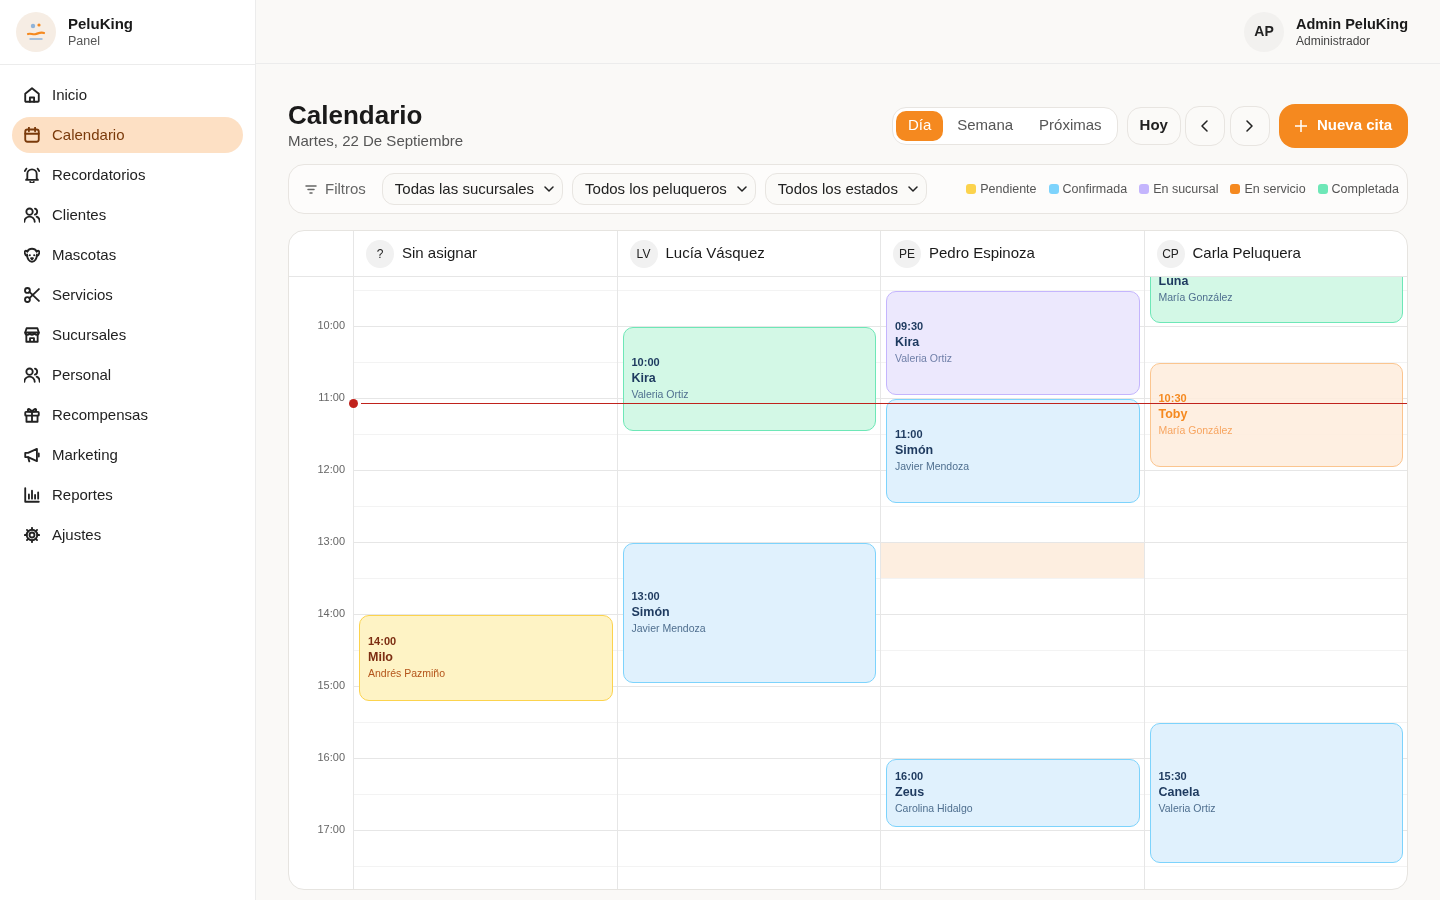 The height and width of the screenshot is (900, 1440). Describe the element at coordinates (1264, 31) in the screenshot. I see `user-avatar: AP` at that location.